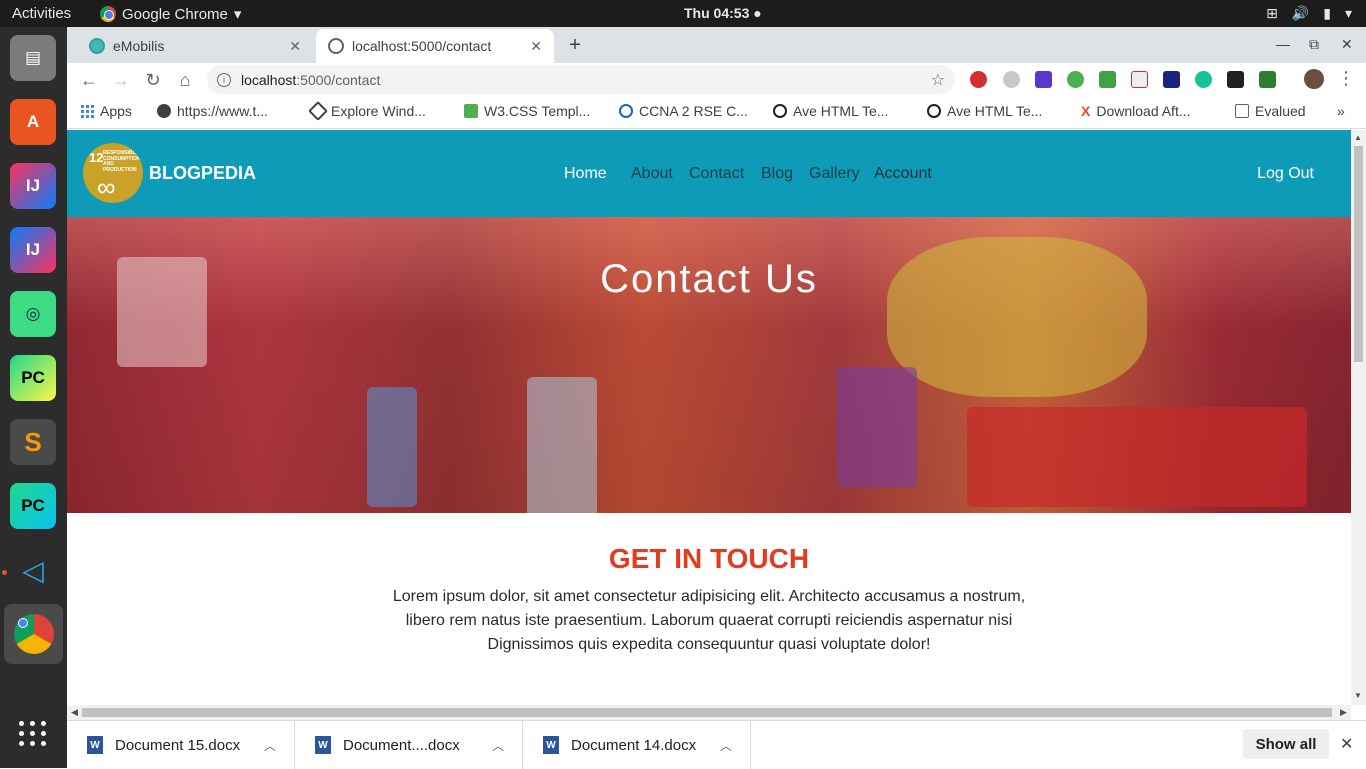  Describe the element at coordinates (170, 14) in the screenshot. I see `app-menu: Google Chrome ▾` at that location.